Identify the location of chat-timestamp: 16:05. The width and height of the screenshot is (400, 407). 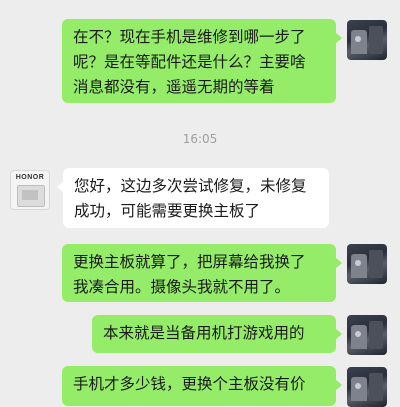
(200, 139).